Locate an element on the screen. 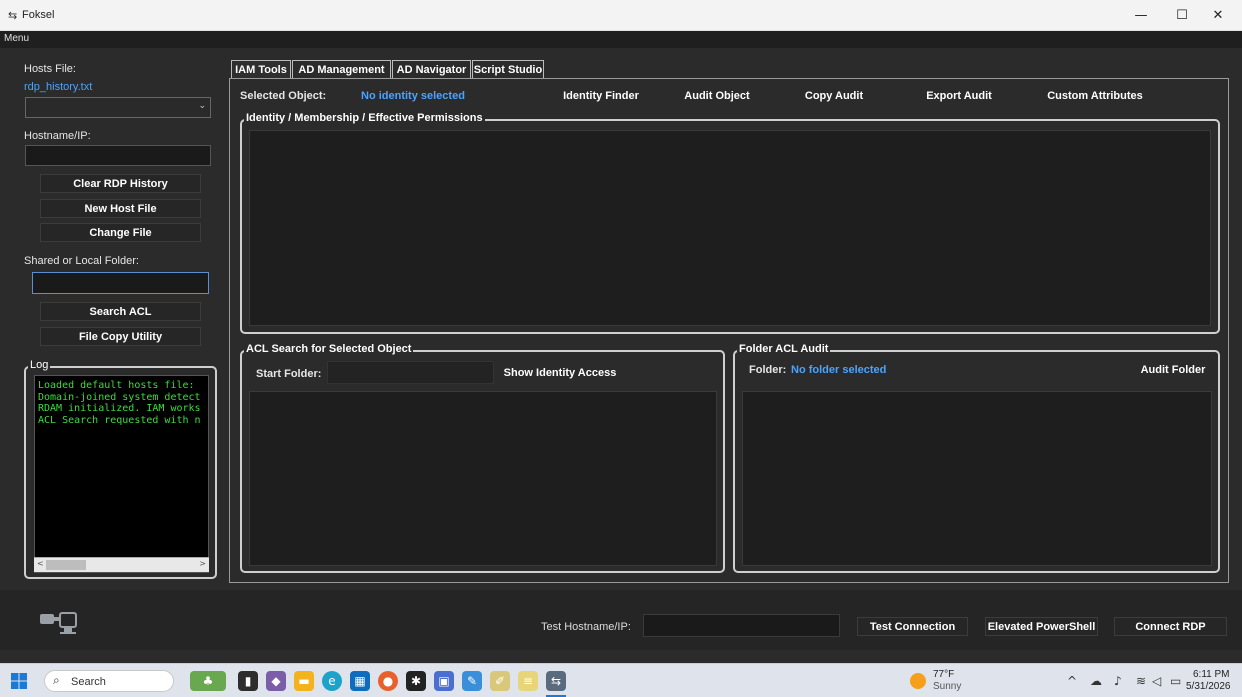 The height and width of the screenshot is (697, 1242). acl-results-panel is located at coordinates (483, 478).